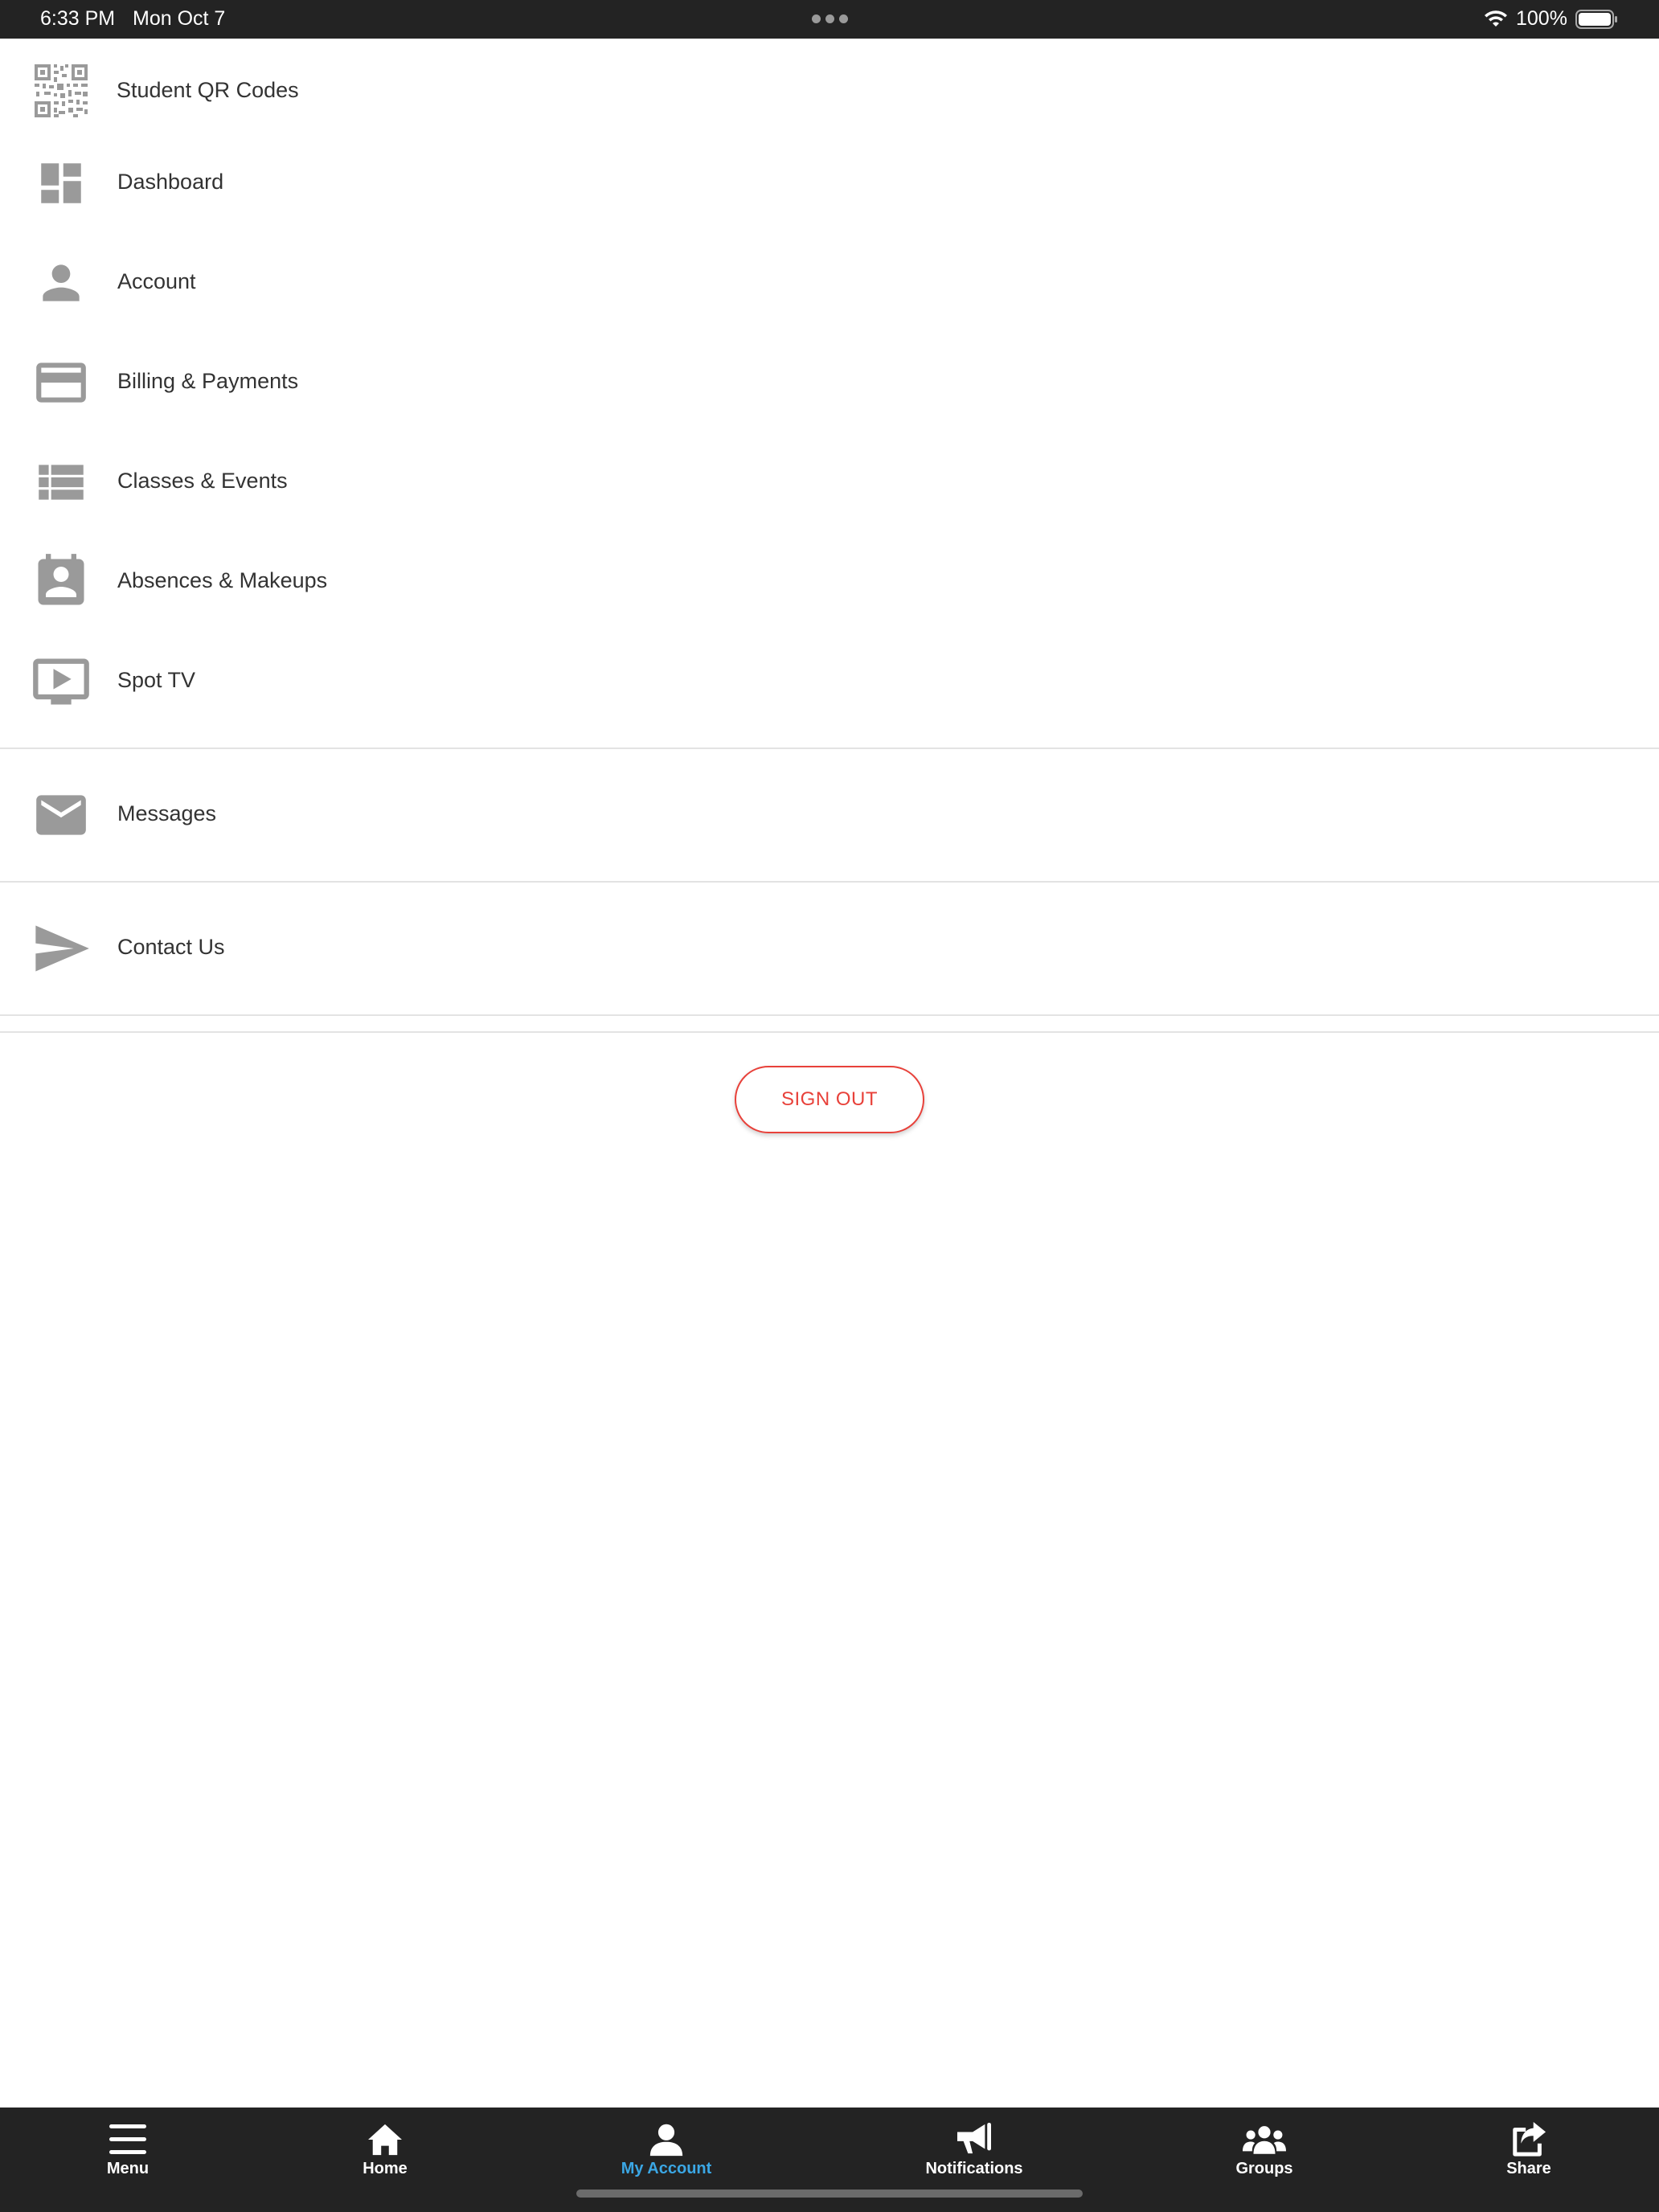 The height and width of the screenshot is (2212, 1659). What do you see at coordinates (1528, 2139) in the screenshot?
I see `share-icon` at bounding box center [1528, 2139].